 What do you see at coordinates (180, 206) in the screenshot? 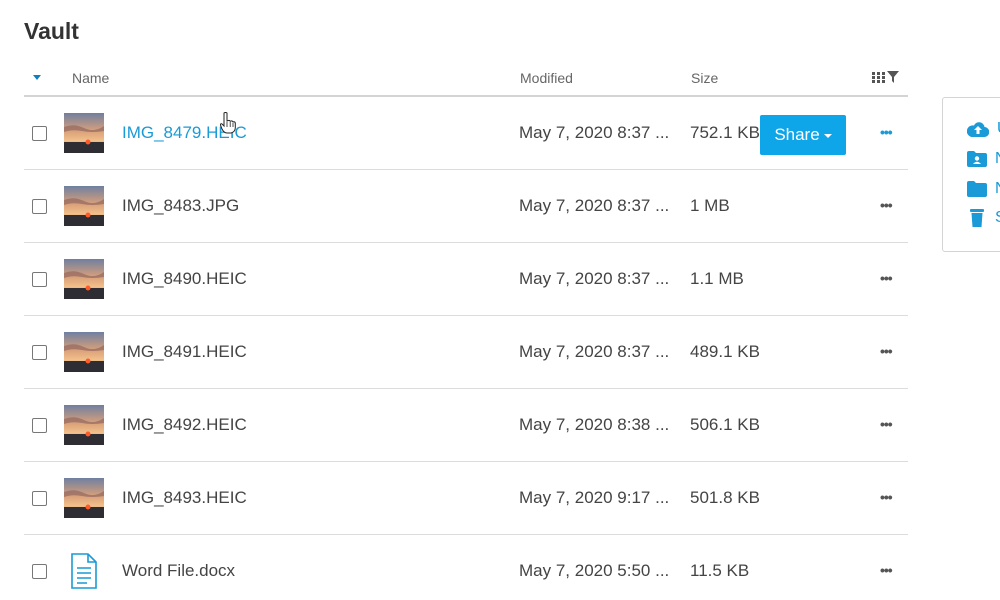
I see `file-name-link: IMG_8483.JPG` at bounding box center [180, 206].